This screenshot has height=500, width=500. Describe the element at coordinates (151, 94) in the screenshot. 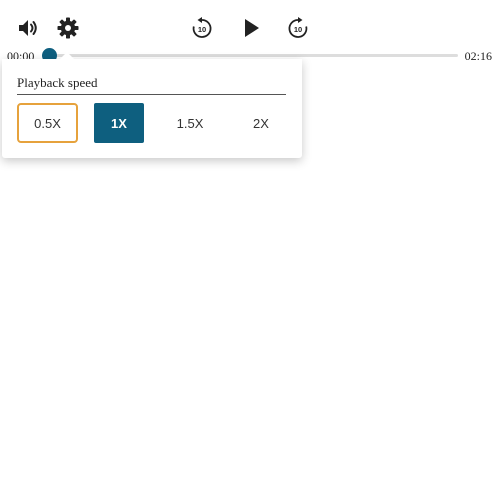

I see `divider` at that location.